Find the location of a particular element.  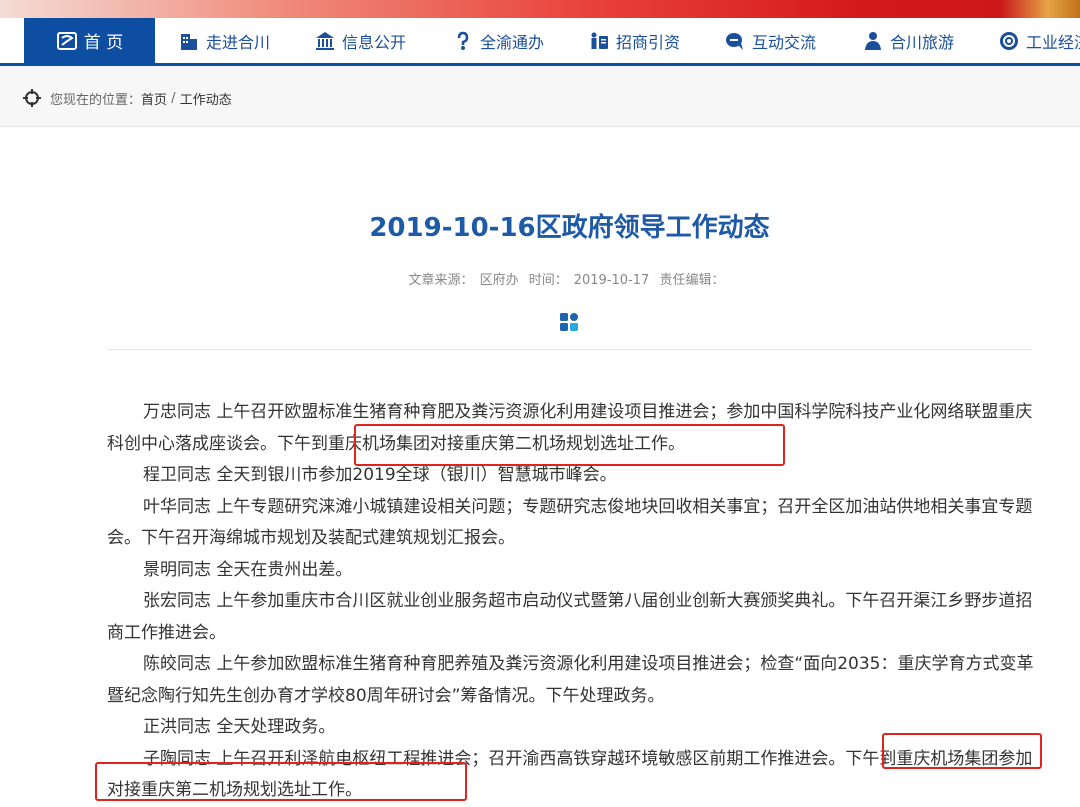

government-icon is located at coordinates (325, 40).